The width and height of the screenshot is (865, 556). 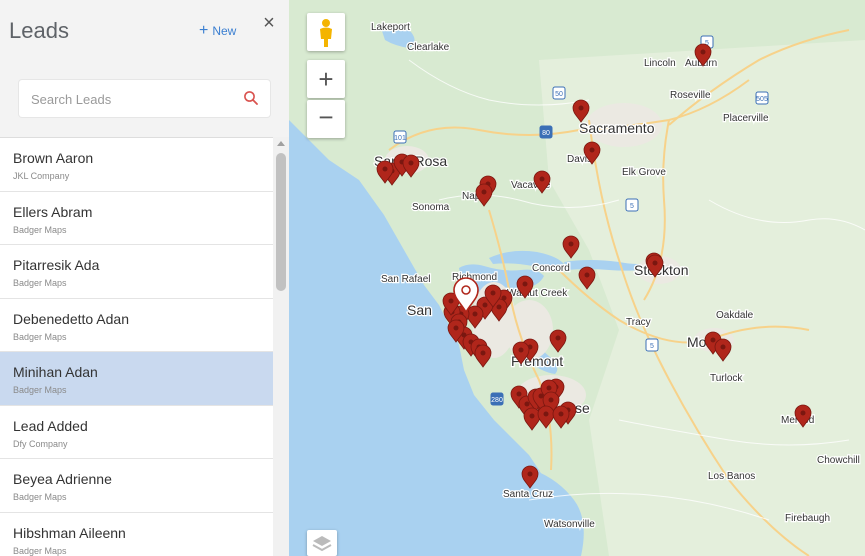 I want to click on lead-list-item: Ellers Abram Badger Maps, so click(x=136, y=218).